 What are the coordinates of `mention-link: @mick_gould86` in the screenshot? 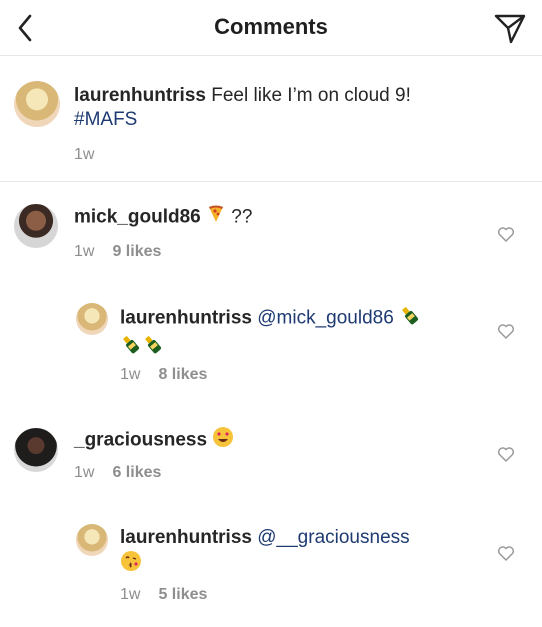 It's located at (325, 318).